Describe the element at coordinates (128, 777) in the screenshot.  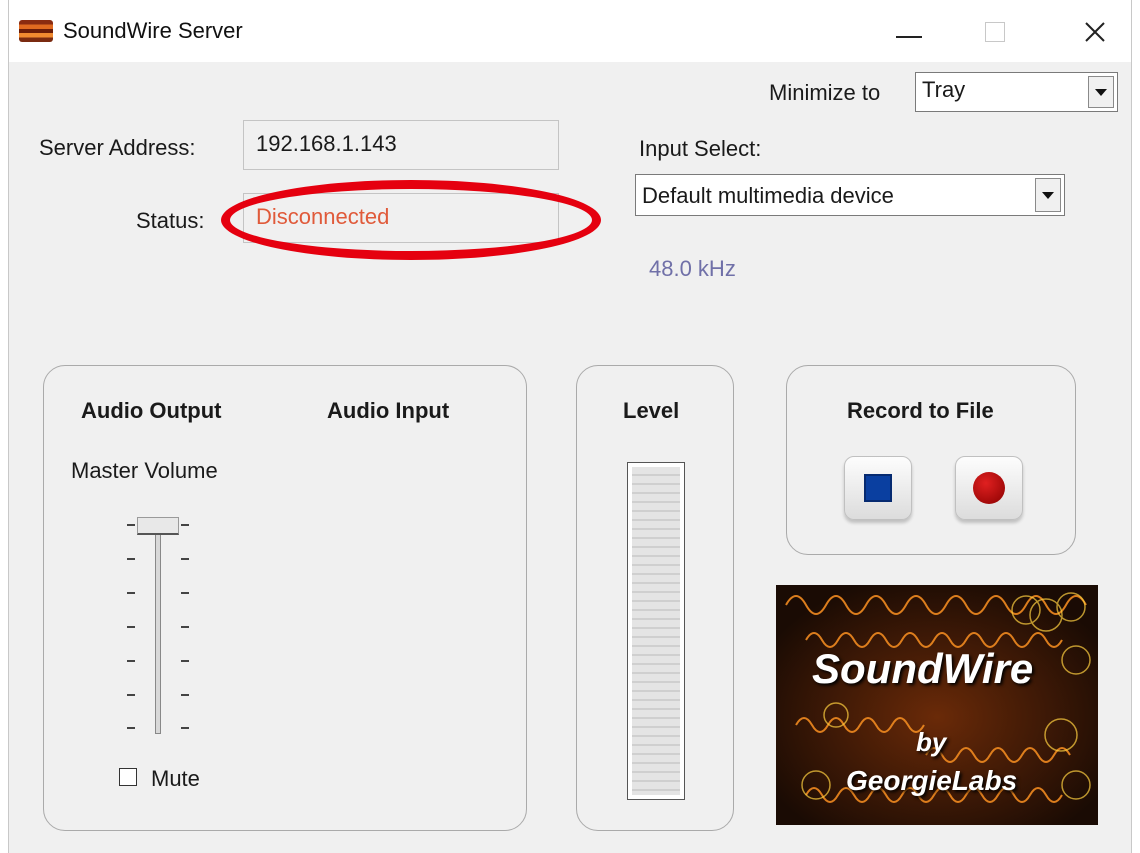
I see `mute-checkbox` at that location.